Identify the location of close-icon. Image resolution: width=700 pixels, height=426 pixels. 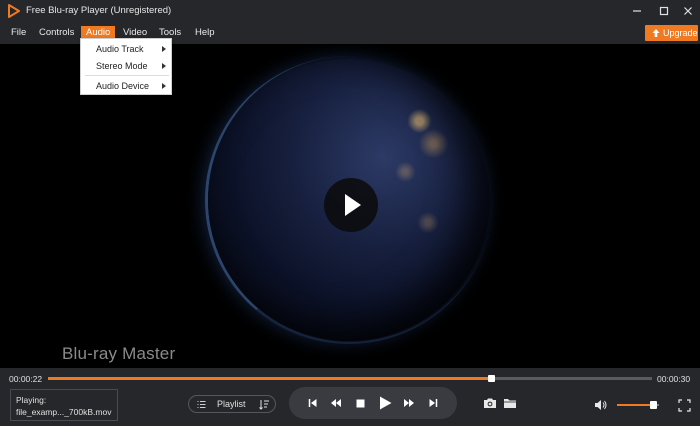
(688, 11).